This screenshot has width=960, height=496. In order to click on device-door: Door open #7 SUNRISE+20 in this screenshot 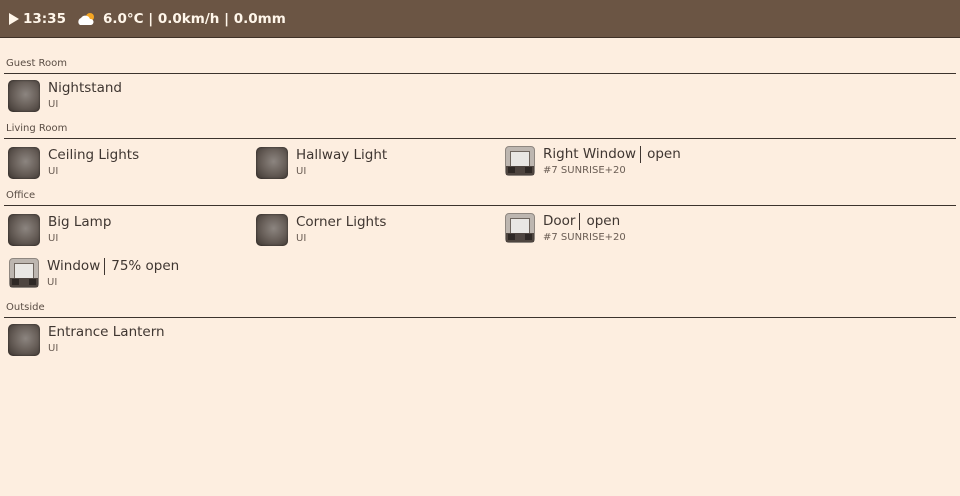, I will do `click(565, 228)`.